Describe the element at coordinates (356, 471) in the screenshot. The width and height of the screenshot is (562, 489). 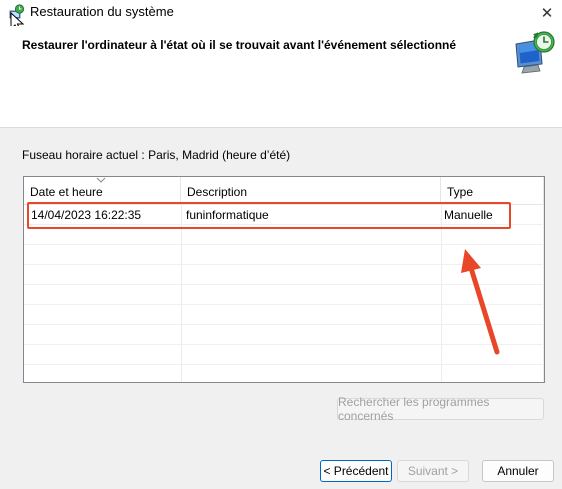
I see `back-button: < Précédent` at that location.